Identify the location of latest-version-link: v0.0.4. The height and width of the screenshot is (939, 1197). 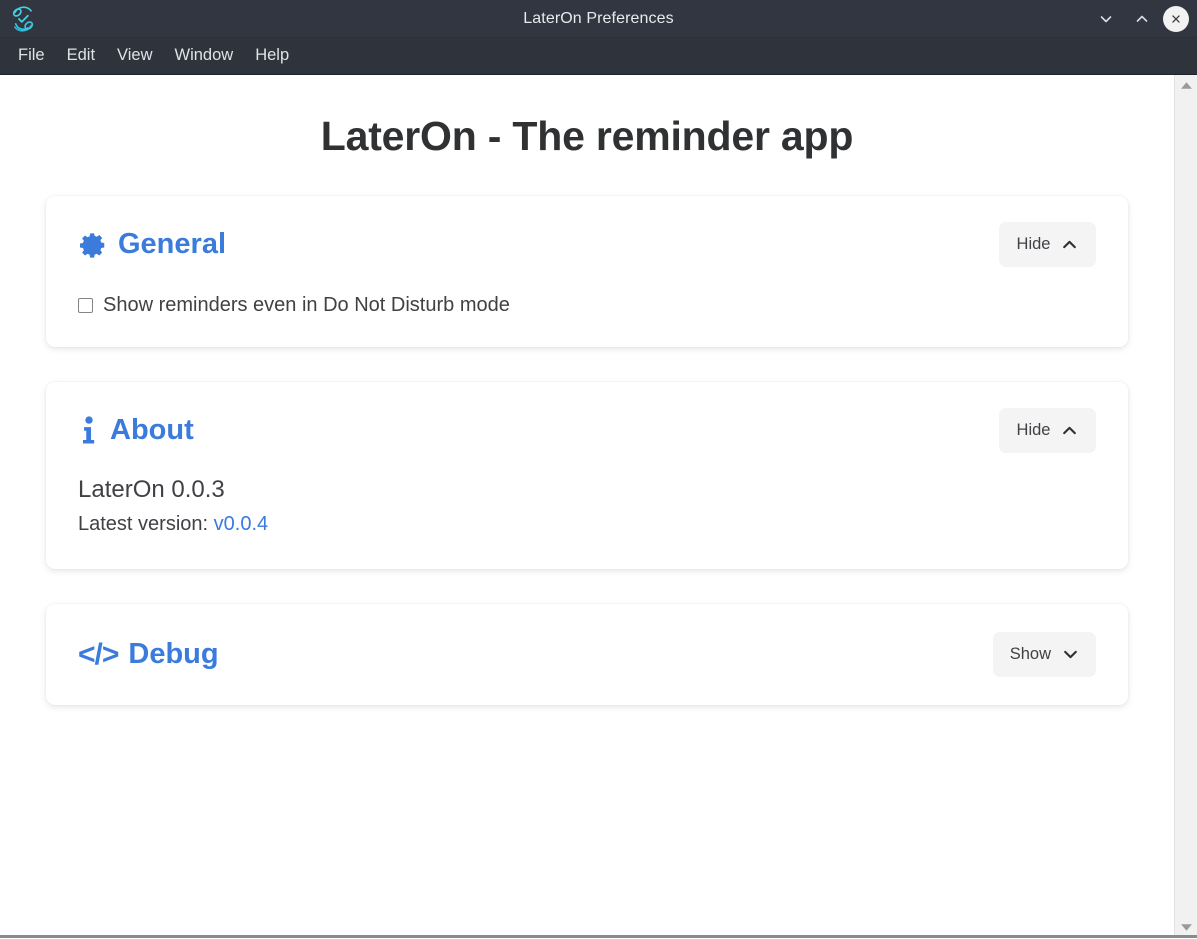
(241, 524).